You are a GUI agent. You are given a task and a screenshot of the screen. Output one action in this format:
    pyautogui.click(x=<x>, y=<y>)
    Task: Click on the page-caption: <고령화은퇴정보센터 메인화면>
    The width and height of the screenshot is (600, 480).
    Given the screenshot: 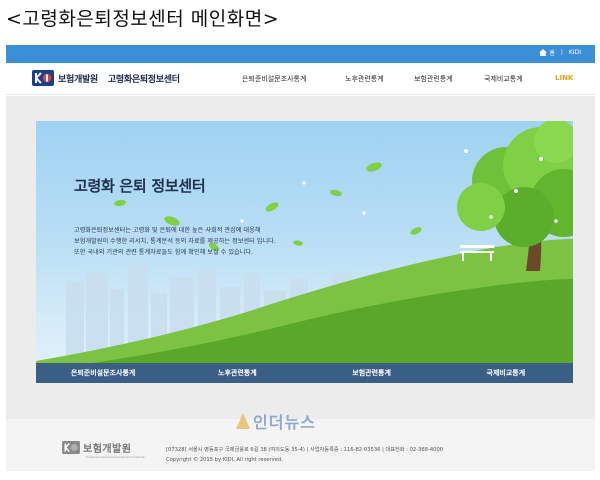 What is the action you would take?
    pyautogui.click(x=143, y=19)
    